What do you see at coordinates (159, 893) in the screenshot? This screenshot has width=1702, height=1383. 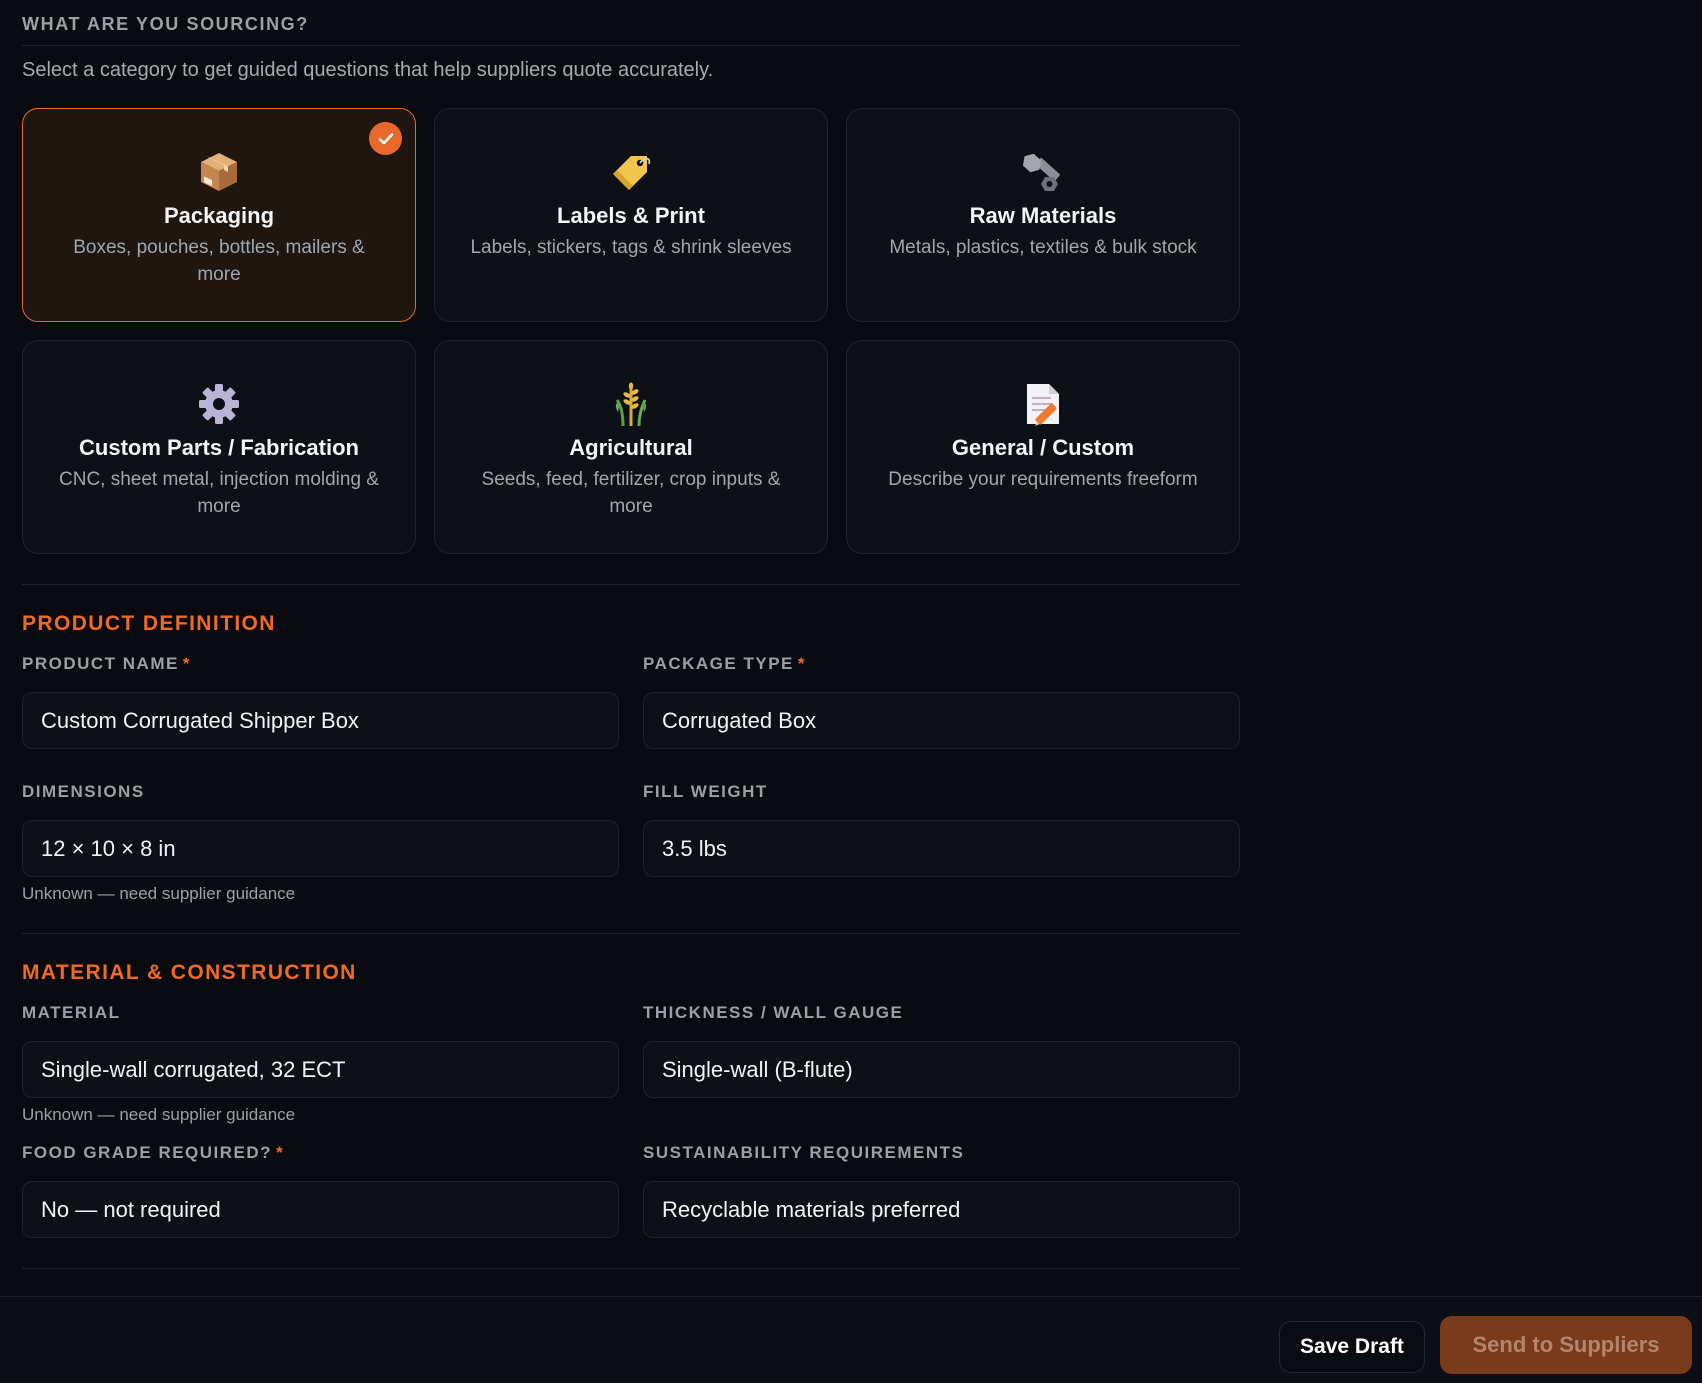 I see `dimensions-hint: Unknown — need supplier guidance` at bounding box center [159, 893].